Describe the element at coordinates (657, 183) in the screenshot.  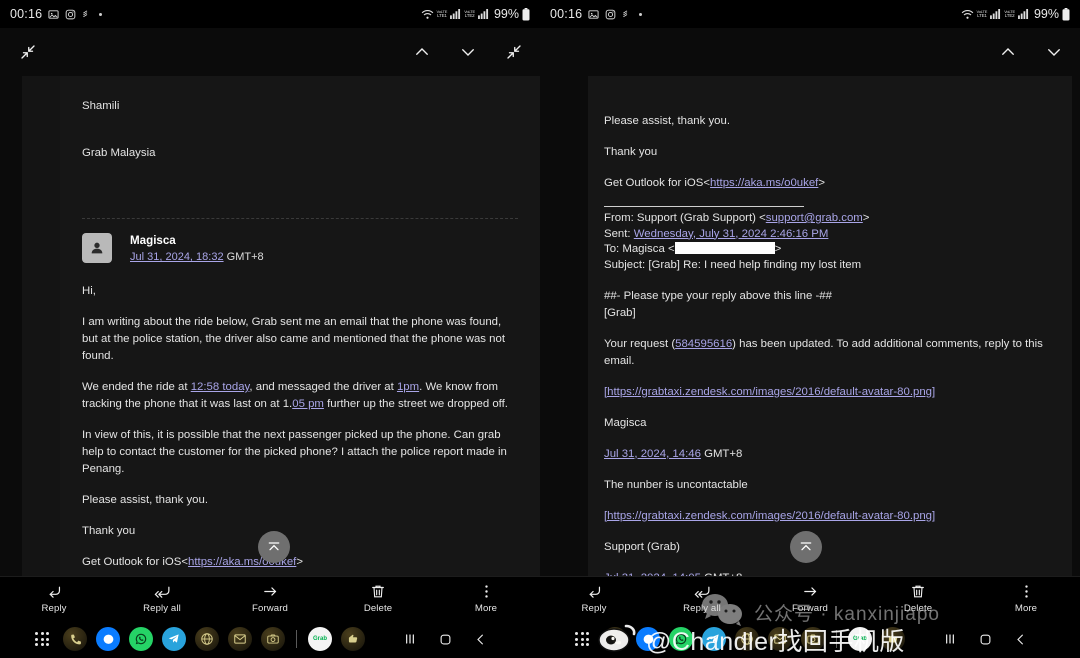
I see `outlook-prefix: Get Outlook for iOS<` at that location.